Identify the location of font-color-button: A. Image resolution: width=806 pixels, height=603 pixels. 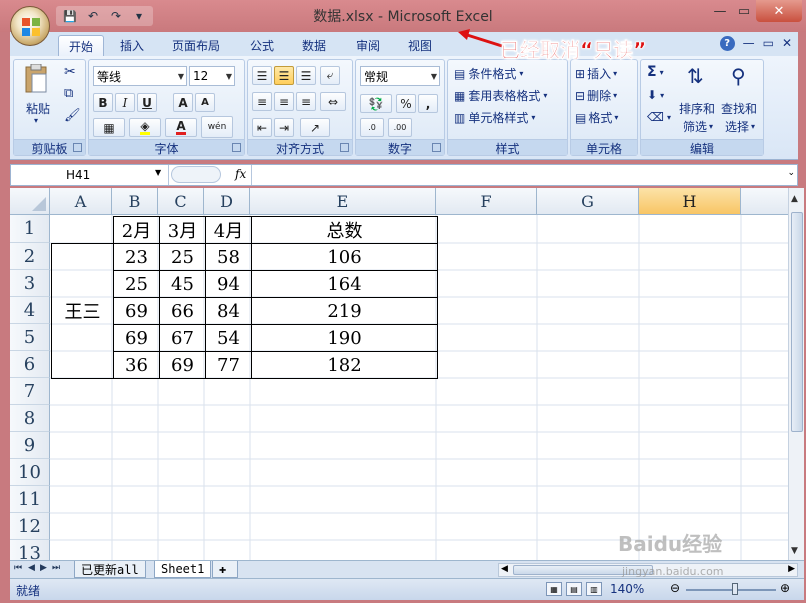
(181, 127).